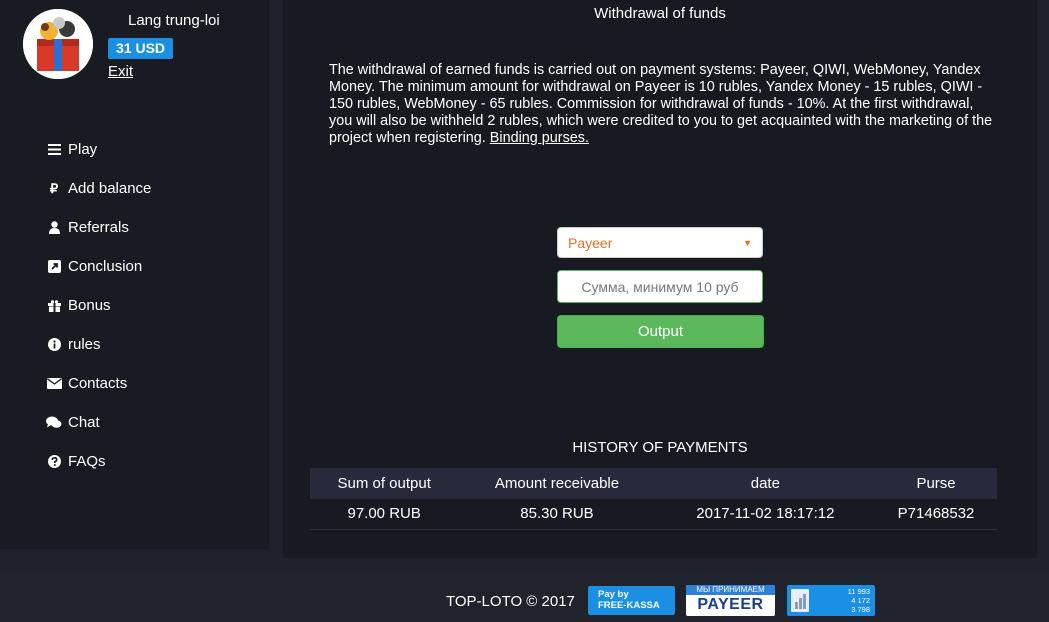  I want to click on sidebar-item-play: Play, so click(98, 149).